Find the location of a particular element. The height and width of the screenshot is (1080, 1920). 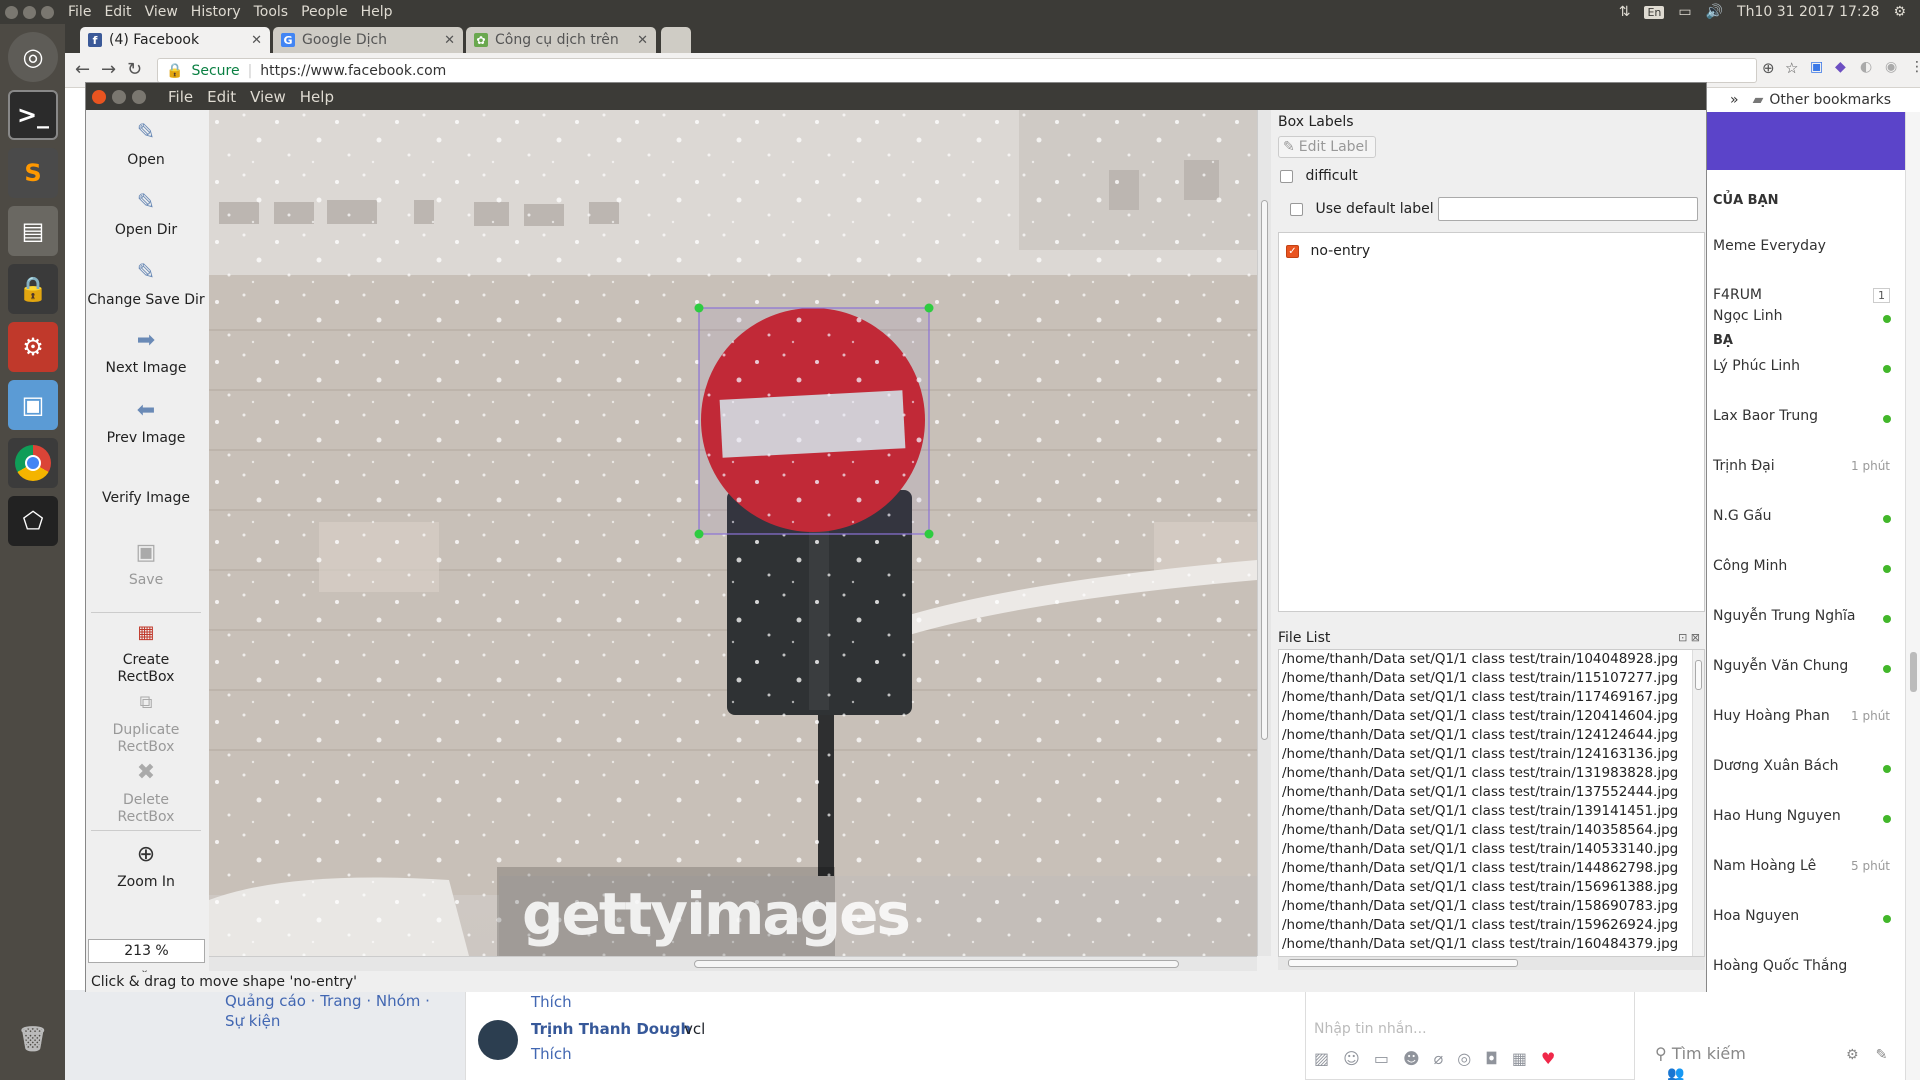

save-button: ▣ Save is located at coordinates (146, 564).